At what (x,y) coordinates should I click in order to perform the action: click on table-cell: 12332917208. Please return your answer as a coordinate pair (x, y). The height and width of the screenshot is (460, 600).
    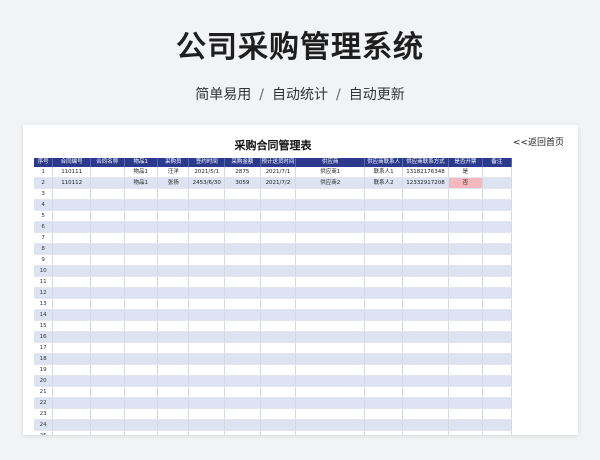
    Looking at the image, I should click on (426, 183).